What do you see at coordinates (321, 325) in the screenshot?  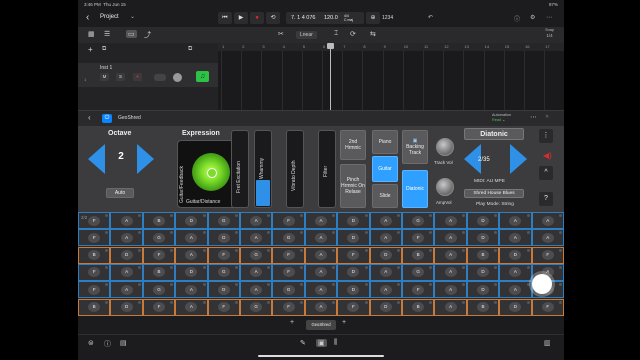 I see `plugin-tab: GeoShred` at bounding box center [321, 325].